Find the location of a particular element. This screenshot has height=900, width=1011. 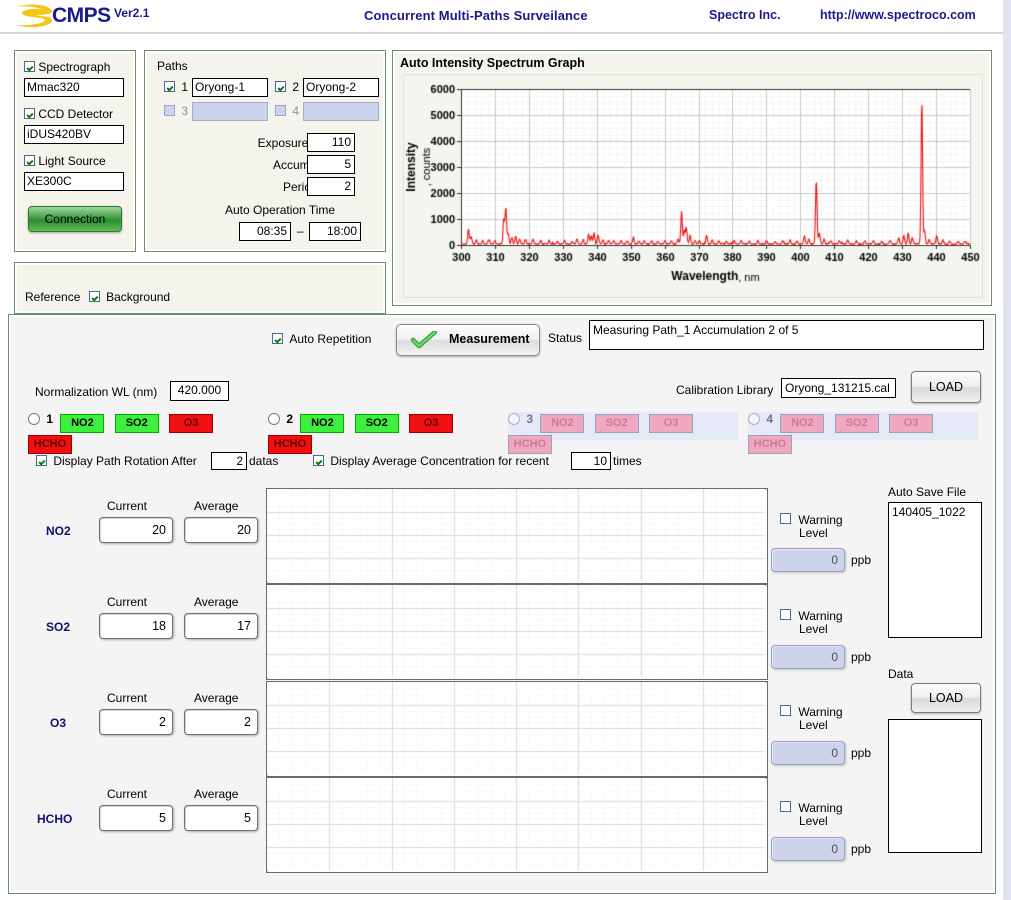

path-1-checkbox-row: 1 is located at coordinates (176, 87).